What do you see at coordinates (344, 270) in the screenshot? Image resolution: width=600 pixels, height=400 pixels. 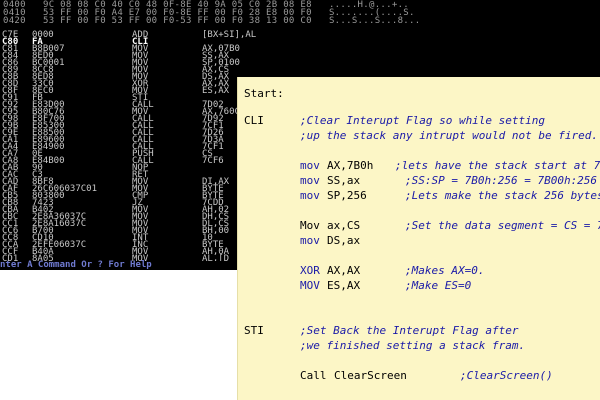 I see `code-token: AX,AX` at bounding box center [344, 270].